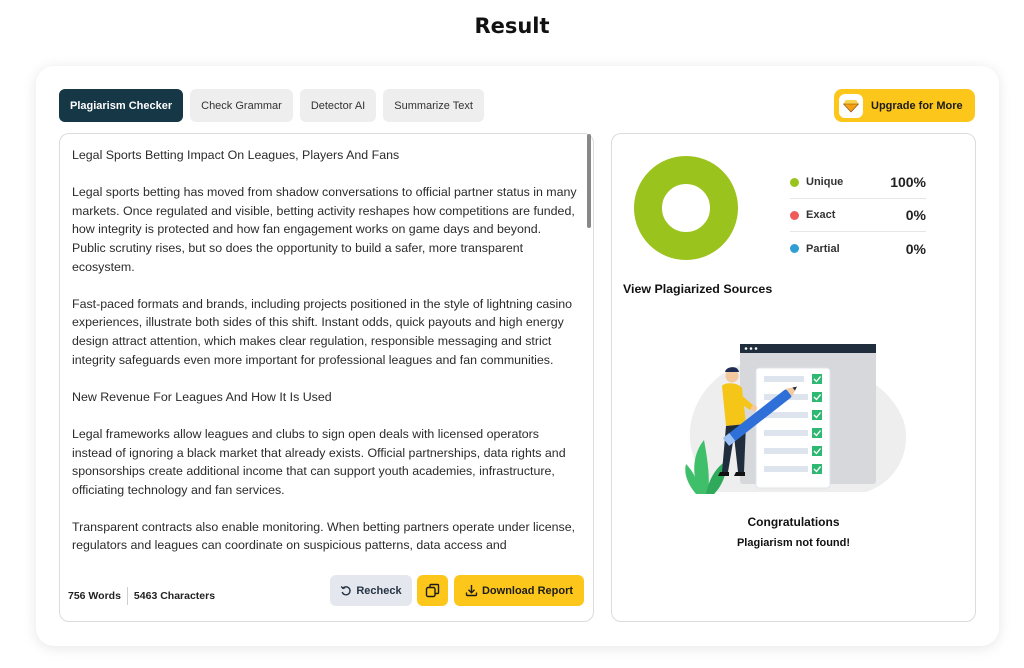 Image resolution: width=1024 pixels, height=668 pixels. What do you see at coordinates (821, 215) in the screenshot?
I see `legend-label: Exact` at bounding box center [821, 215].